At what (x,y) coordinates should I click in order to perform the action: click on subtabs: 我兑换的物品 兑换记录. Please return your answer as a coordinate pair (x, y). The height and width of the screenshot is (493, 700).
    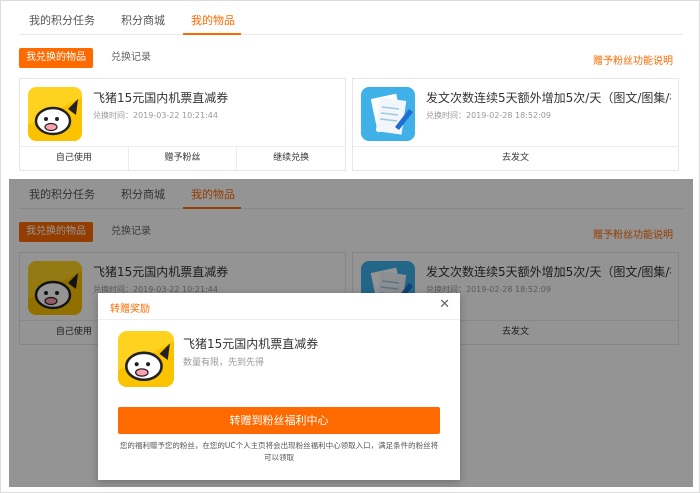
    Looking at the image, I should click on (169, 58).